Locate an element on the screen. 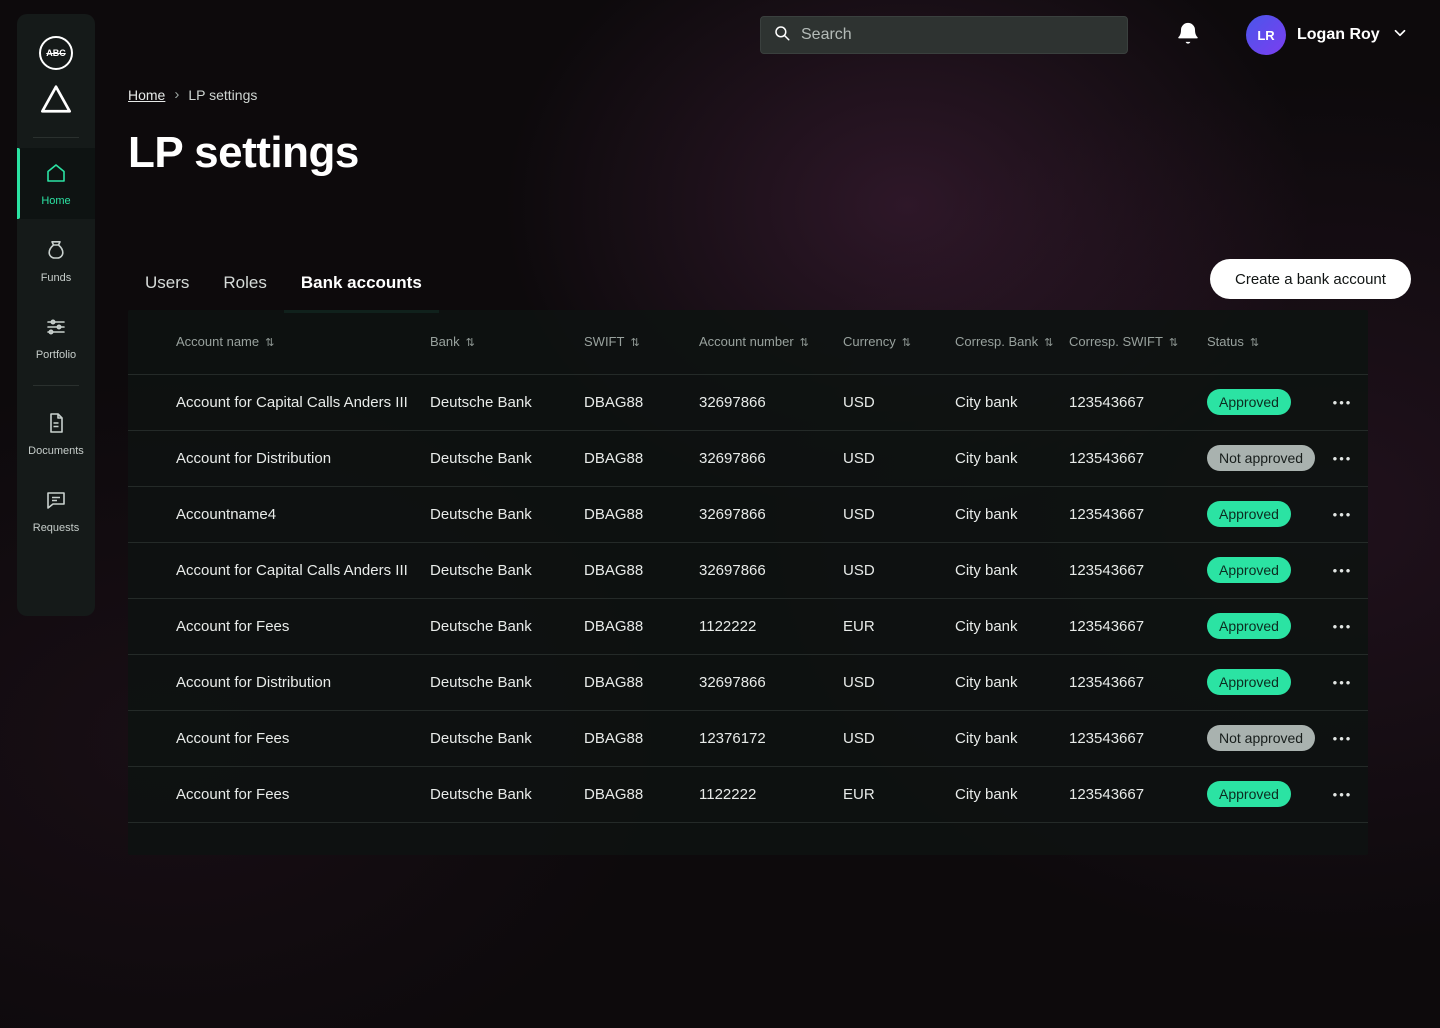 This screenshot has height=1028, width=1440. sidebar-item-portfolio: Portfolio is located at coordinates (56, 337).